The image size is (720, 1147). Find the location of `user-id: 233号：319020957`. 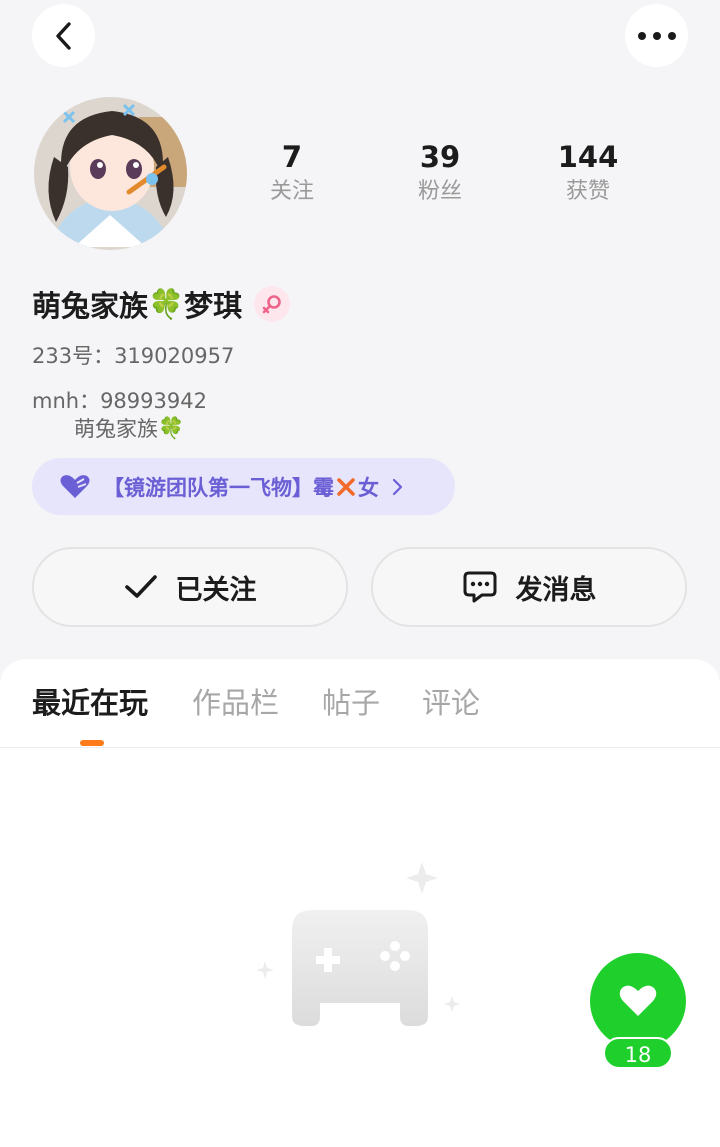

user-id: 233号：319020957 is located at coordinates (133, 356).